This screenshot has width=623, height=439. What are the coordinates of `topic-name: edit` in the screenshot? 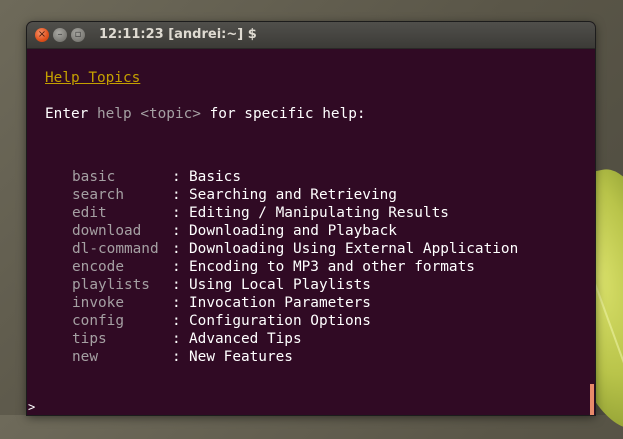 It's located at (89, 213).